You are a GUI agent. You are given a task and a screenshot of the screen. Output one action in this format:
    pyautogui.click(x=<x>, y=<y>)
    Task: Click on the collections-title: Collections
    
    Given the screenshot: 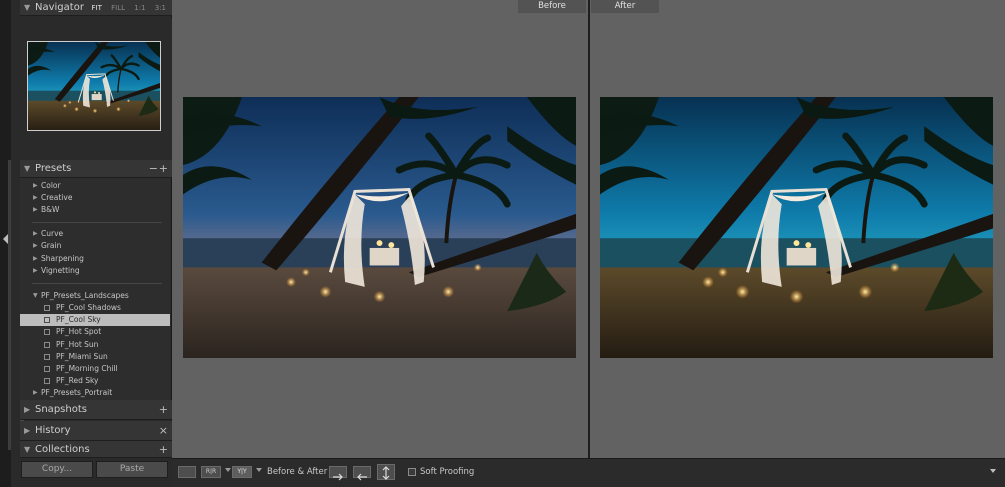 What is the action you would take?
    pyautogui.click(x=62, y=449)
    